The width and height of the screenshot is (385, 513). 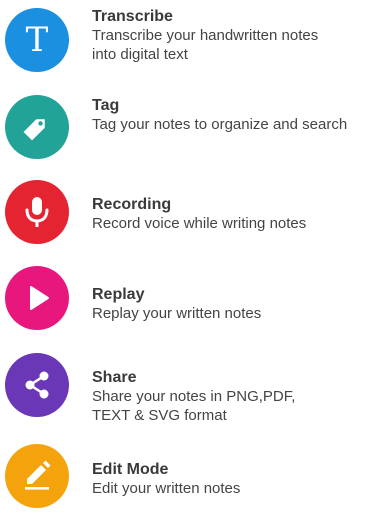 I want to click on description-line: Replay your written notes, so click(x=177, y=313).